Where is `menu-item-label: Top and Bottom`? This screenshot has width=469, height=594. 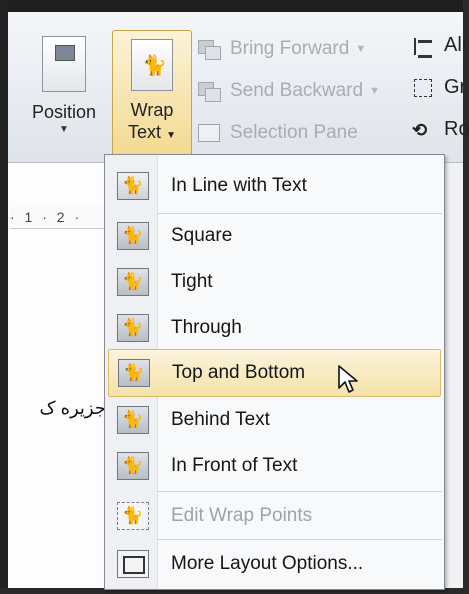 menu-item-label: Top and Bottom is located at coordinates (239, 372).